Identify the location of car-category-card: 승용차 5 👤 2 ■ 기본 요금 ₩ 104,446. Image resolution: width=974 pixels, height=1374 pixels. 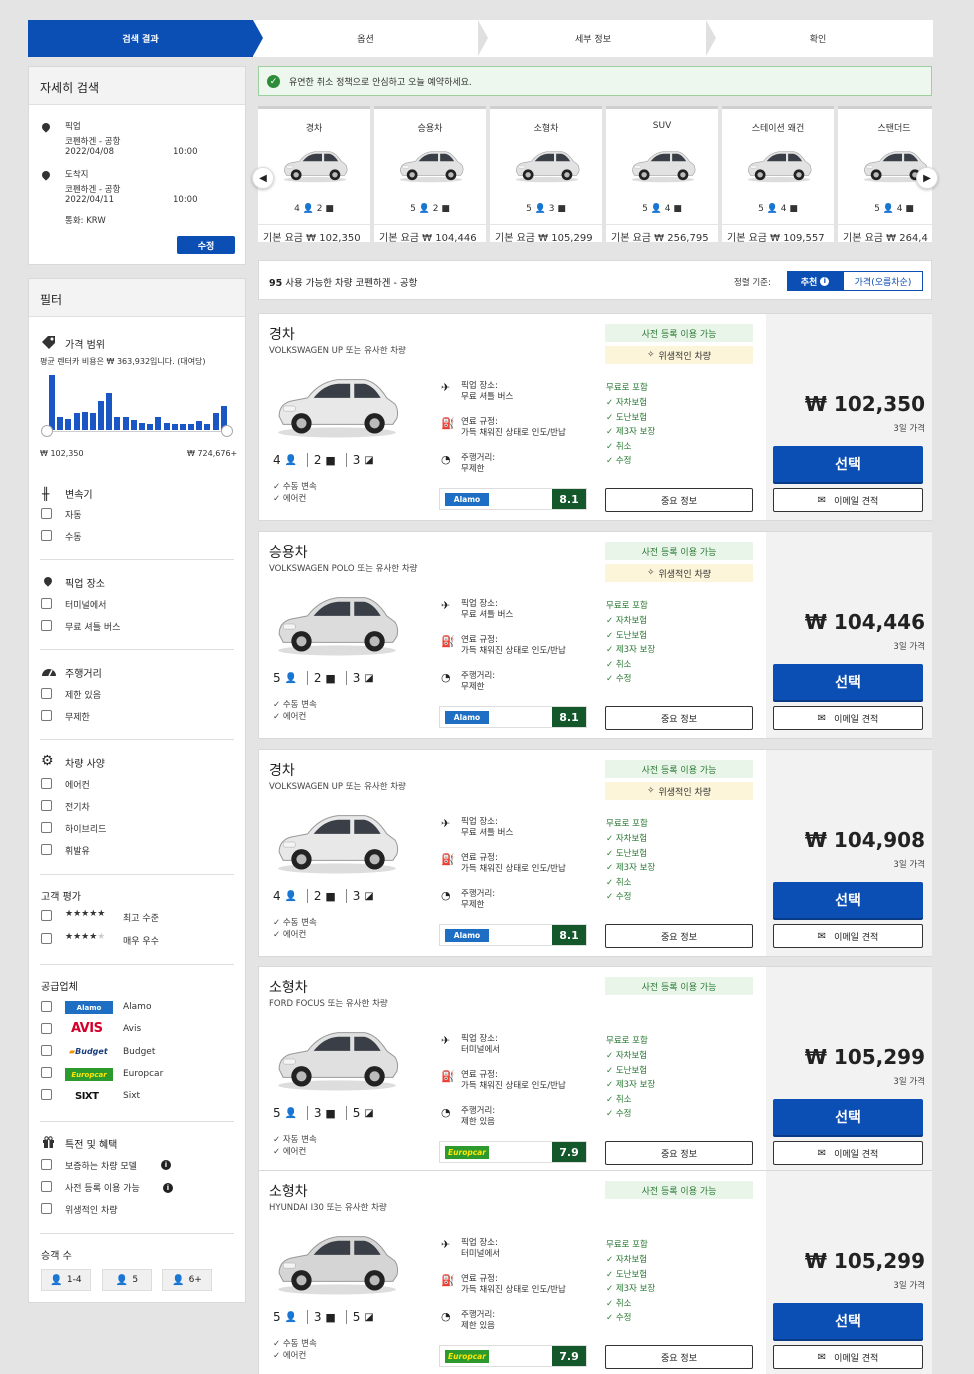
(430, 175).